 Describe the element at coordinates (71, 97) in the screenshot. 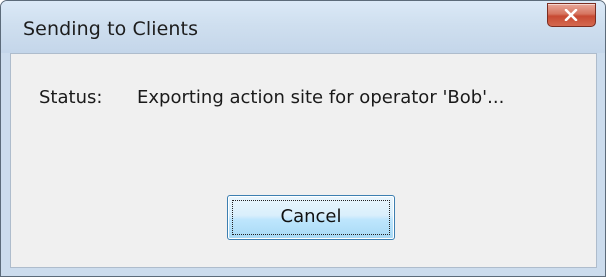

I see `status-label: Status:` at that location.